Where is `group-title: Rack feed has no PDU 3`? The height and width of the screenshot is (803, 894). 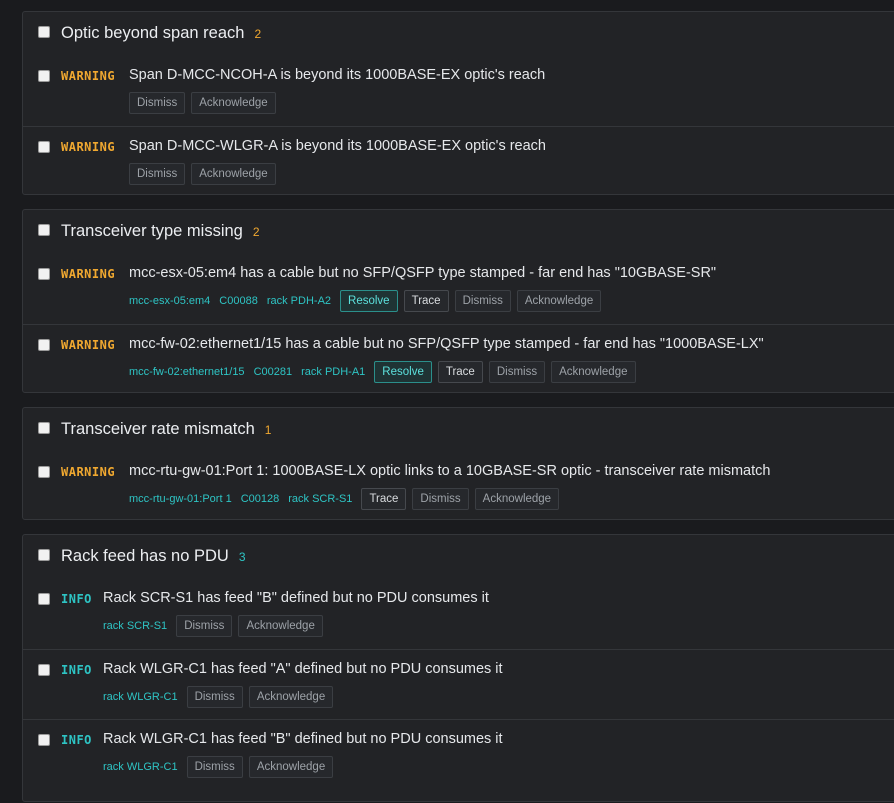
group-title: Rack feed has no PDU 3 is located at coordinates (153, 556).